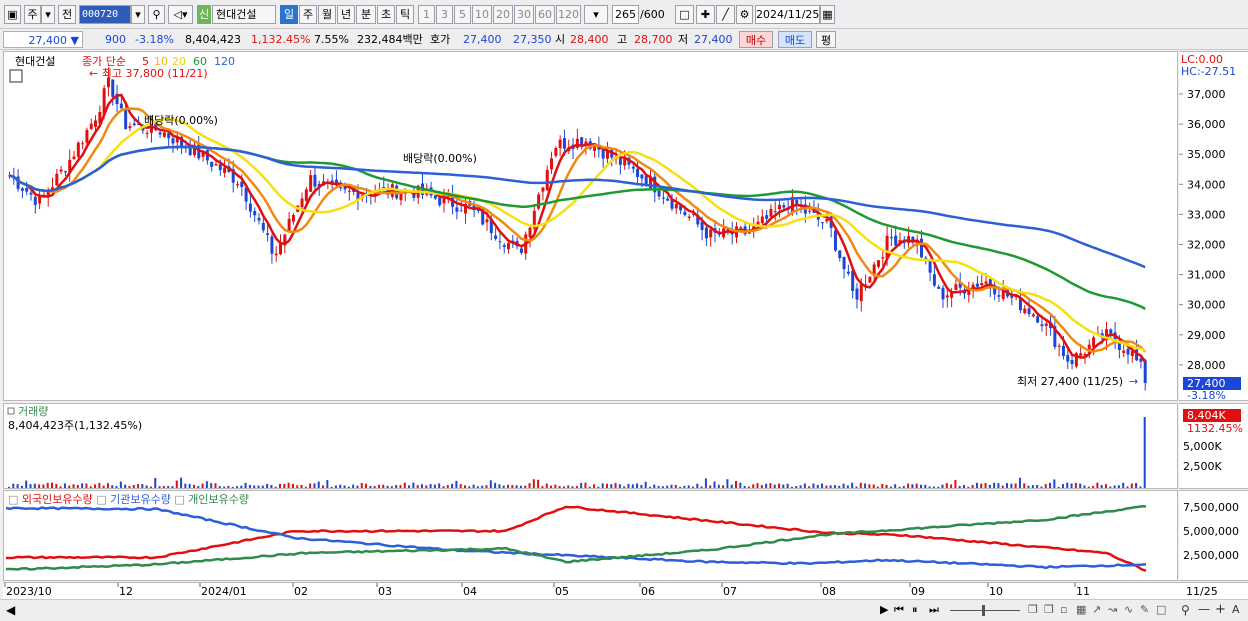 The height and width of the screenshot is (621, 1248). I want to click on count-input: 265, so click(625, 14).